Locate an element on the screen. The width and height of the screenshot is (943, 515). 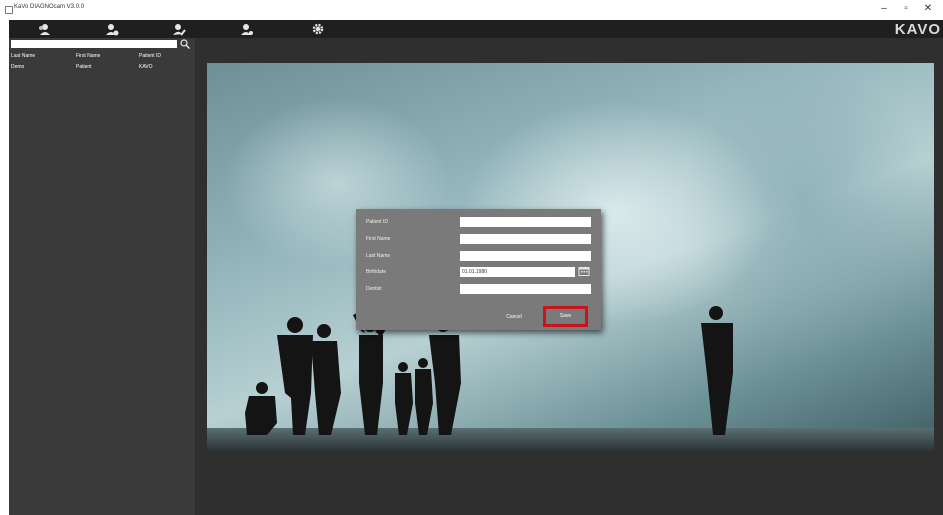
first-name-field is located at coordinates (525, 239).